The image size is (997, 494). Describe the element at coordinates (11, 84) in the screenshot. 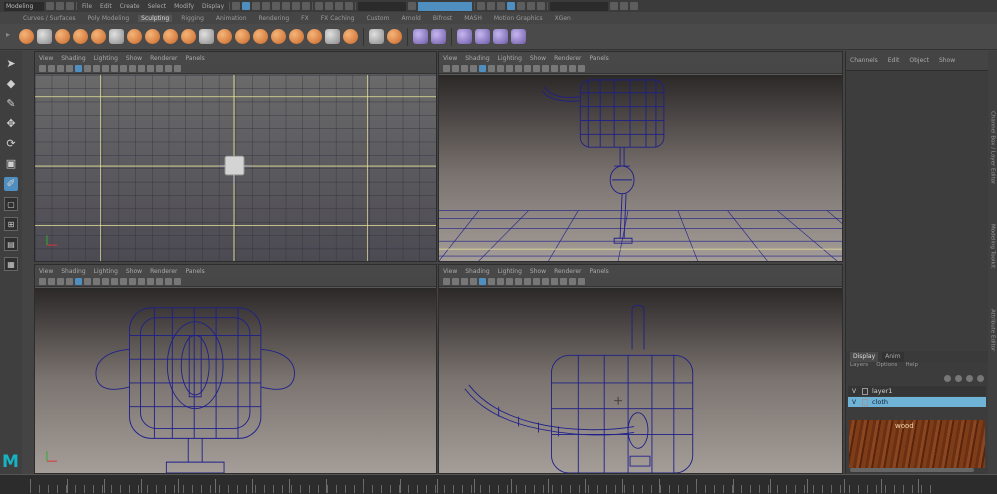

I see `lasso-tool-icon: ◆` at that location.